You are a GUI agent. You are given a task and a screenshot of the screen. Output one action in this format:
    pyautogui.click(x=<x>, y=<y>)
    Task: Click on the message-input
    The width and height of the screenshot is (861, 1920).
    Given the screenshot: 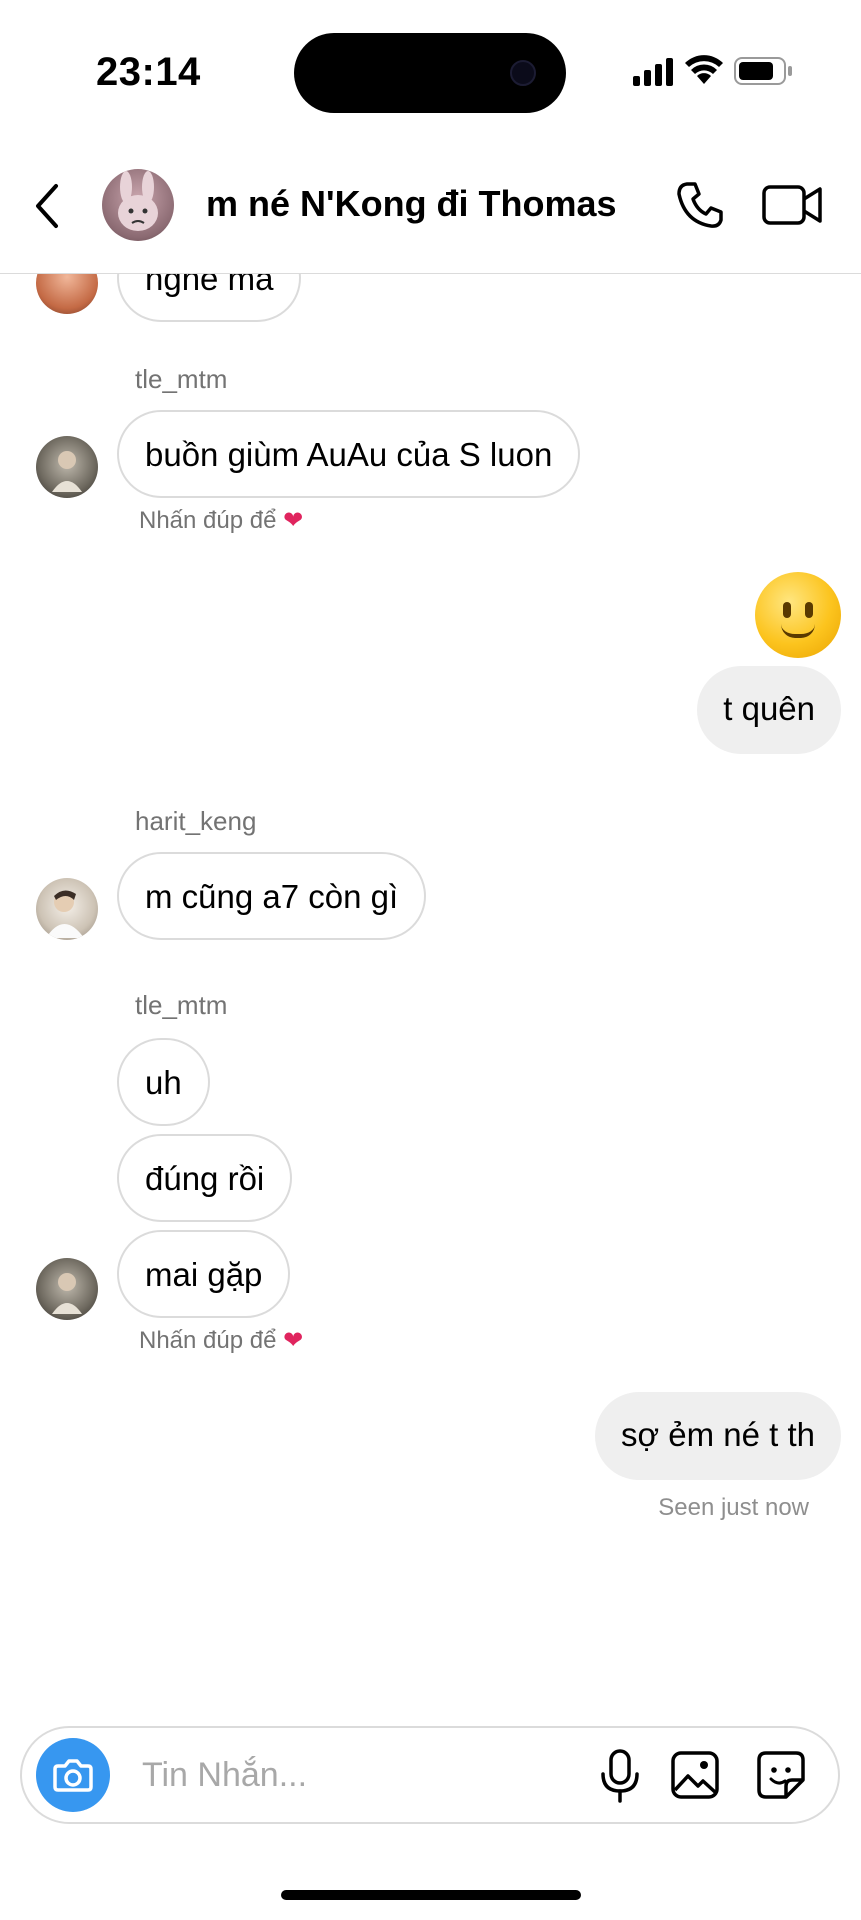 What is the action you would take?
    pyautogui.click(x=362, y=1775)
    